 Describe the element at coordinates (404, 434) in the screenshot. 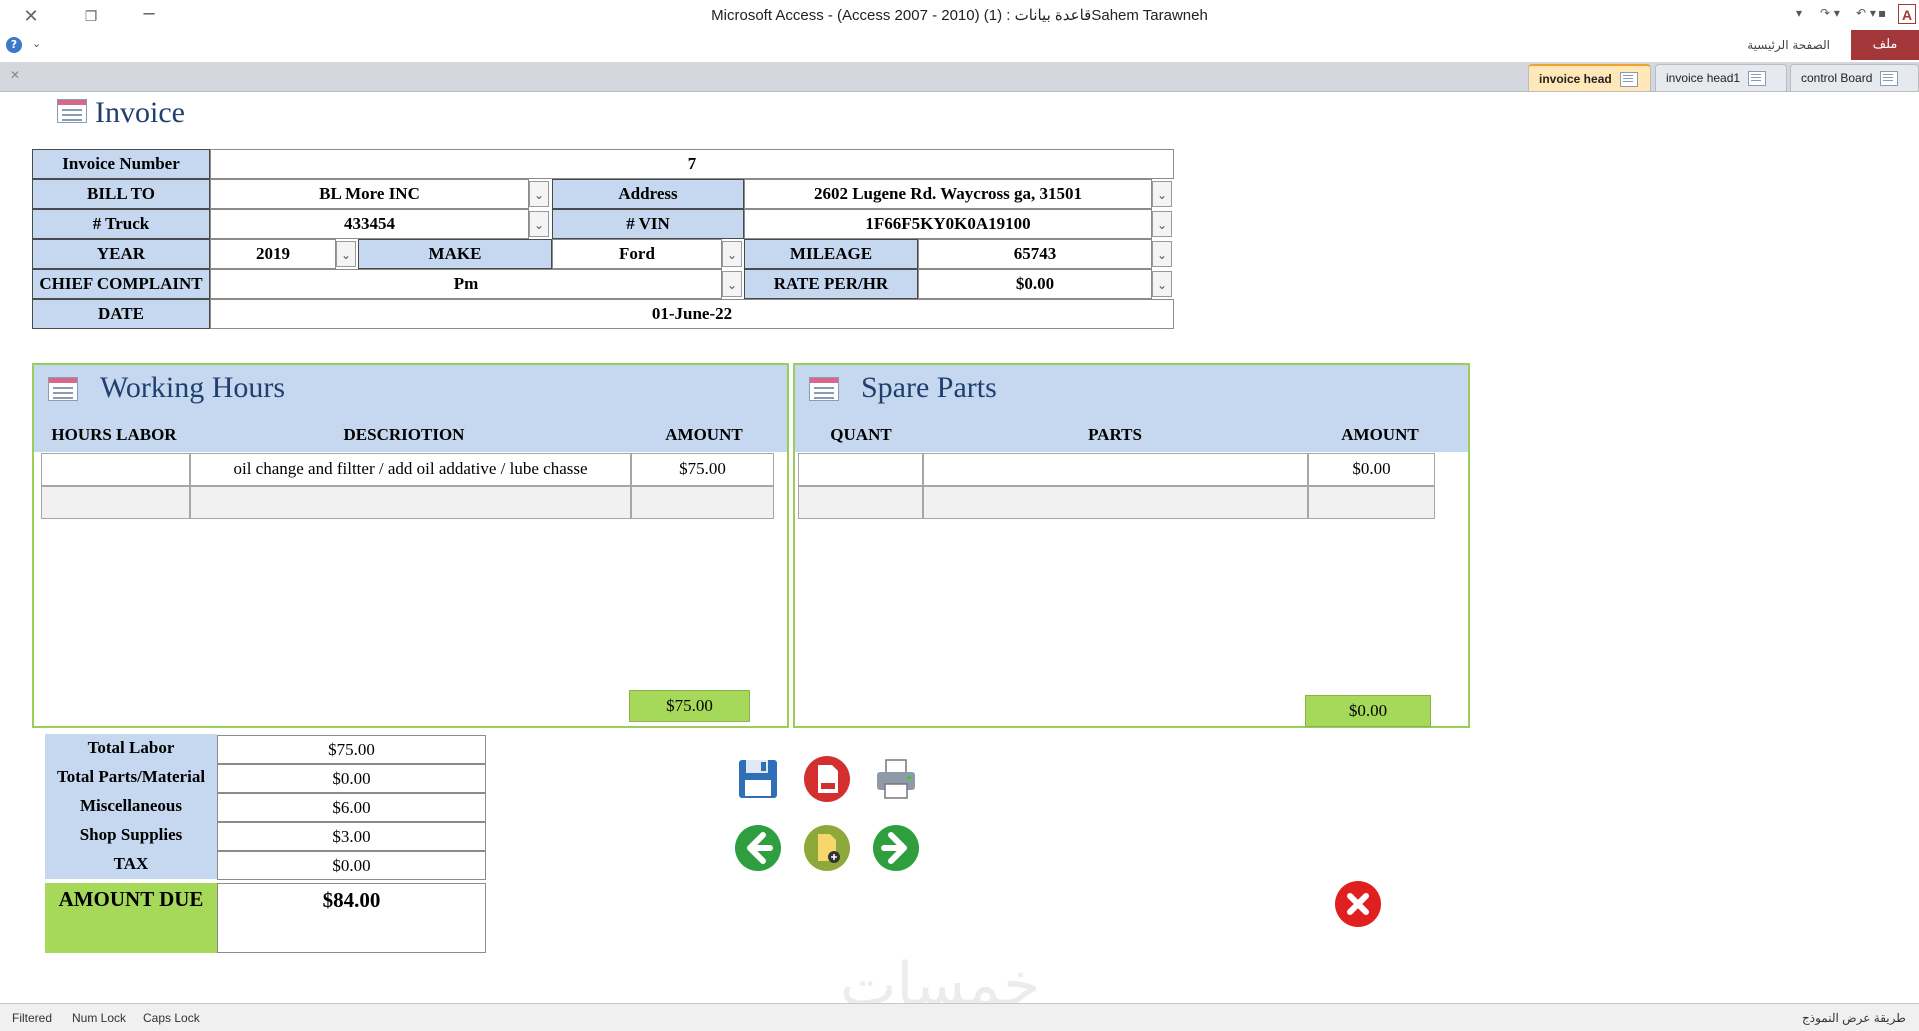

I see `column-header-description: DESCRIOTION` at that location.